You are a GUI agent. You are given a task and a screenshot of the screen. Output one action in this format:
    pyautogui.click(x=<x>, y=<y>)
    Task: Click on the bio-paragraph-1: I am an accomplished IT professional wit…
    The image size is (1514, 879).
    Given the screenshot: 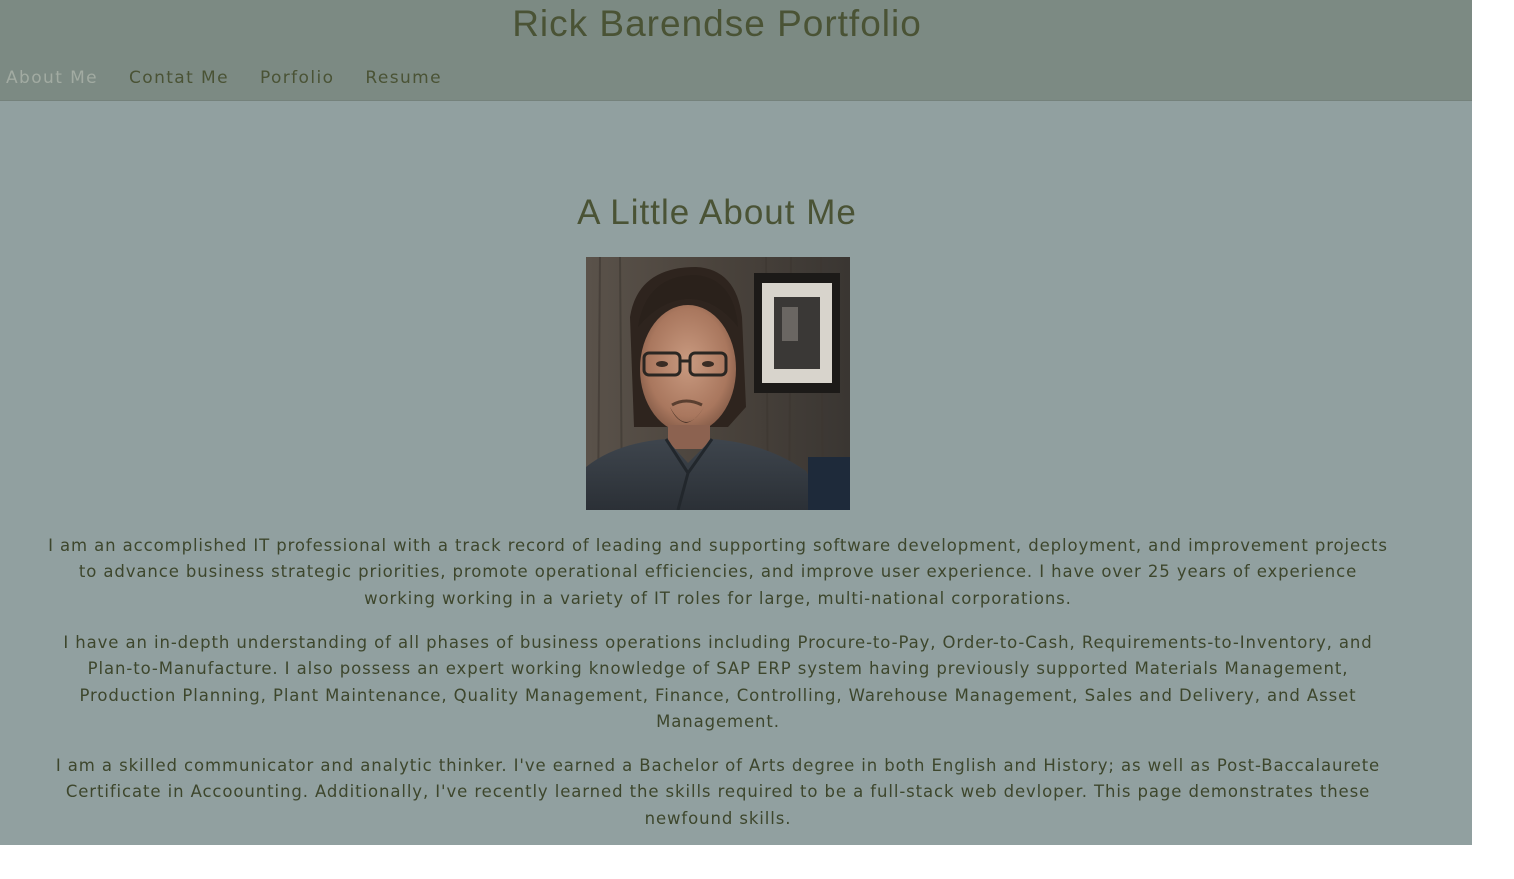 What is the action you would take?
    pyautogui.click(x=718, y=572)
    